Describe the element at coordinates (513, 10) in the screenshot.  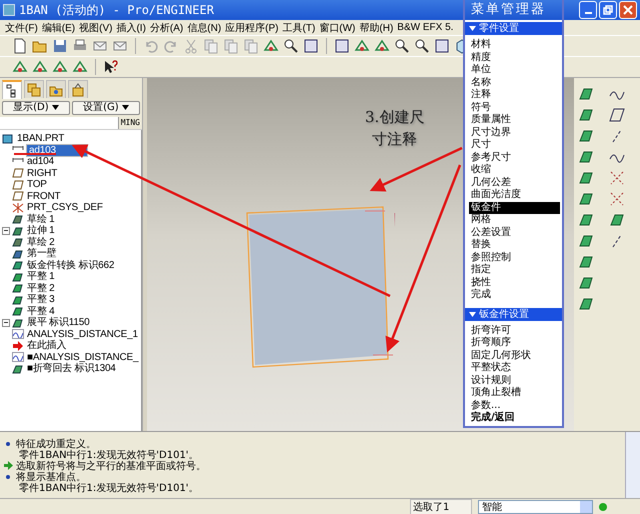
I see `menu-manager-title: 菜单管理器` at that location.